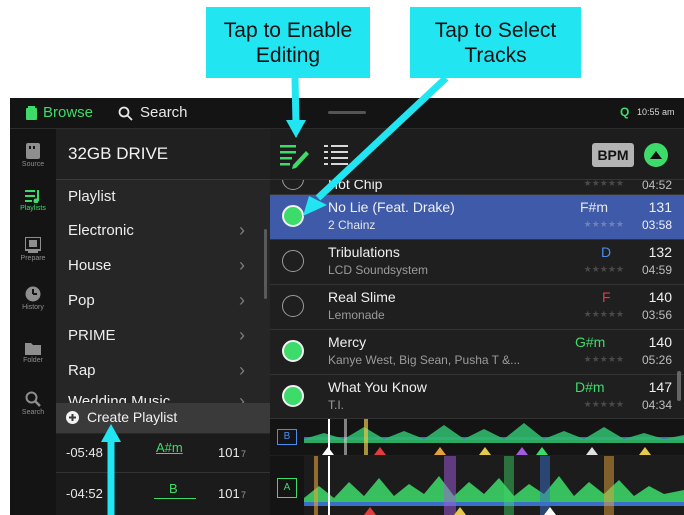 The image size is (684, 515). What do you see at coordinates (296, 107) in the screenshot?
I see `arrow-to-edit` at bounding box center [296, 107].